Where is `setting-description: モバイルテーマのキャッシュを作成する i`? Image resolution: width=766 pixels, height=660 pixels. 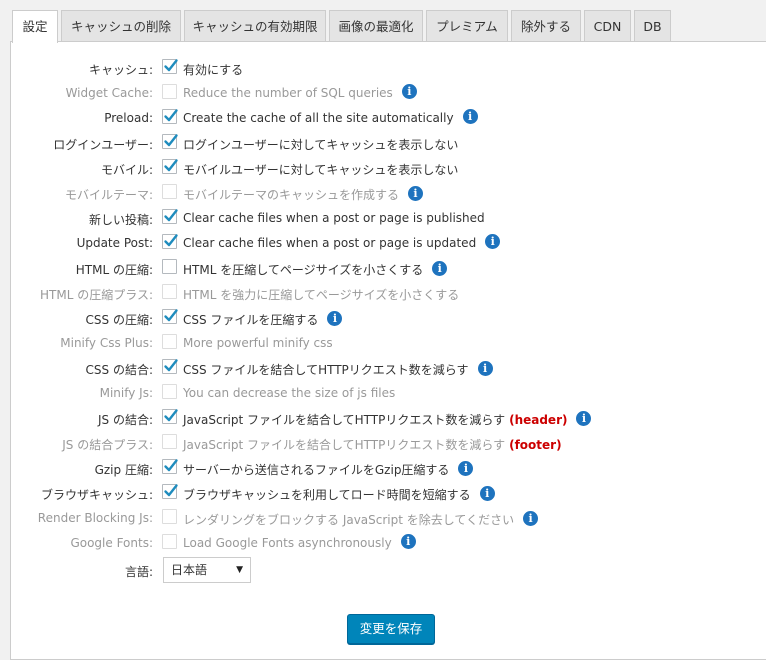
setting-description: モバイルテーマのキャッシュを作成する i is located at coordinates (303, 194).